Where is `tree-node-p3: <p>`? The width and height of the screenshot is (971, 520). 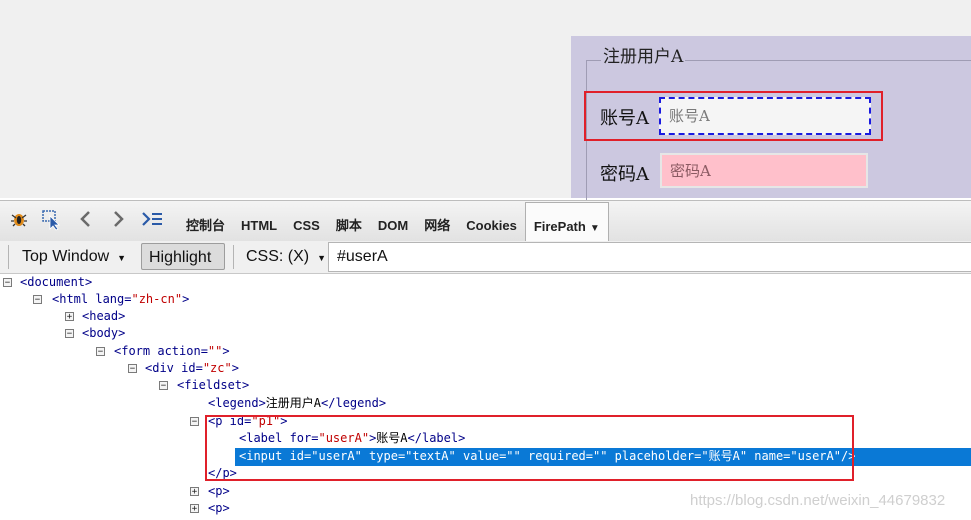
tree-node-p3: <p> is located at coordinates (219, 509).